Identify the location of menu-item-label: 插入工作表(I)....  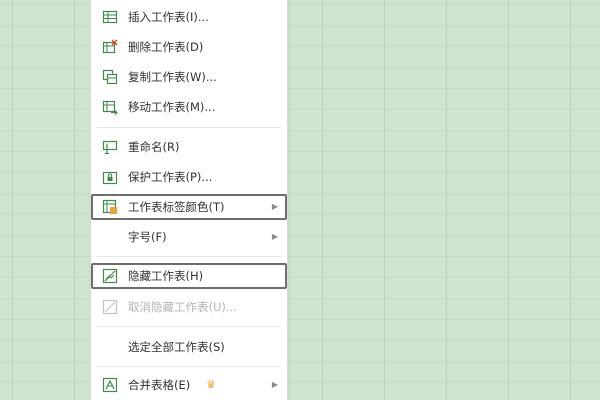
(168, 17).